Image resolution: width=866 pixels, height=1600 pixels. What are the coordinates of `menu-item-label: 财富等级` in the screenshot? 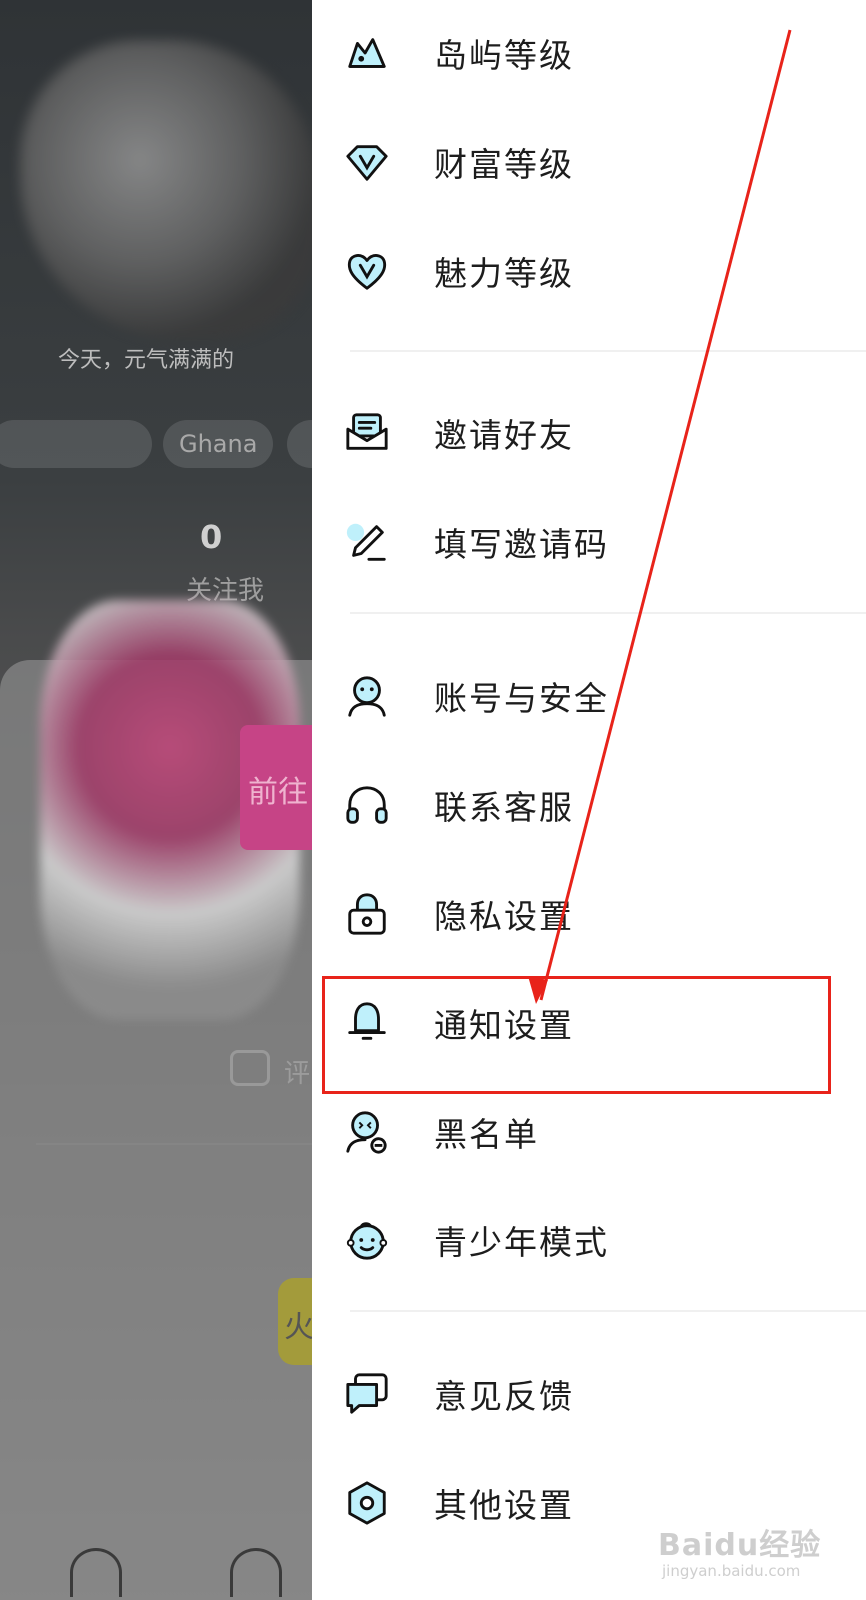 It's located at (504, 164).